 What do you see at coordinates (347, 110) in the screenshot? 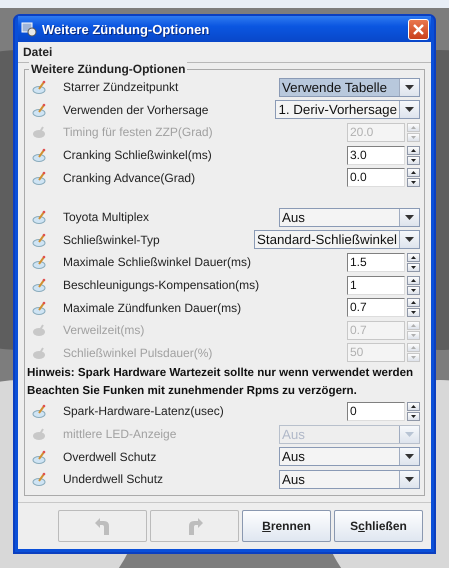
I see `dropdown: 1. Deriv-Vorhersage` at bounding box center [347, 110].